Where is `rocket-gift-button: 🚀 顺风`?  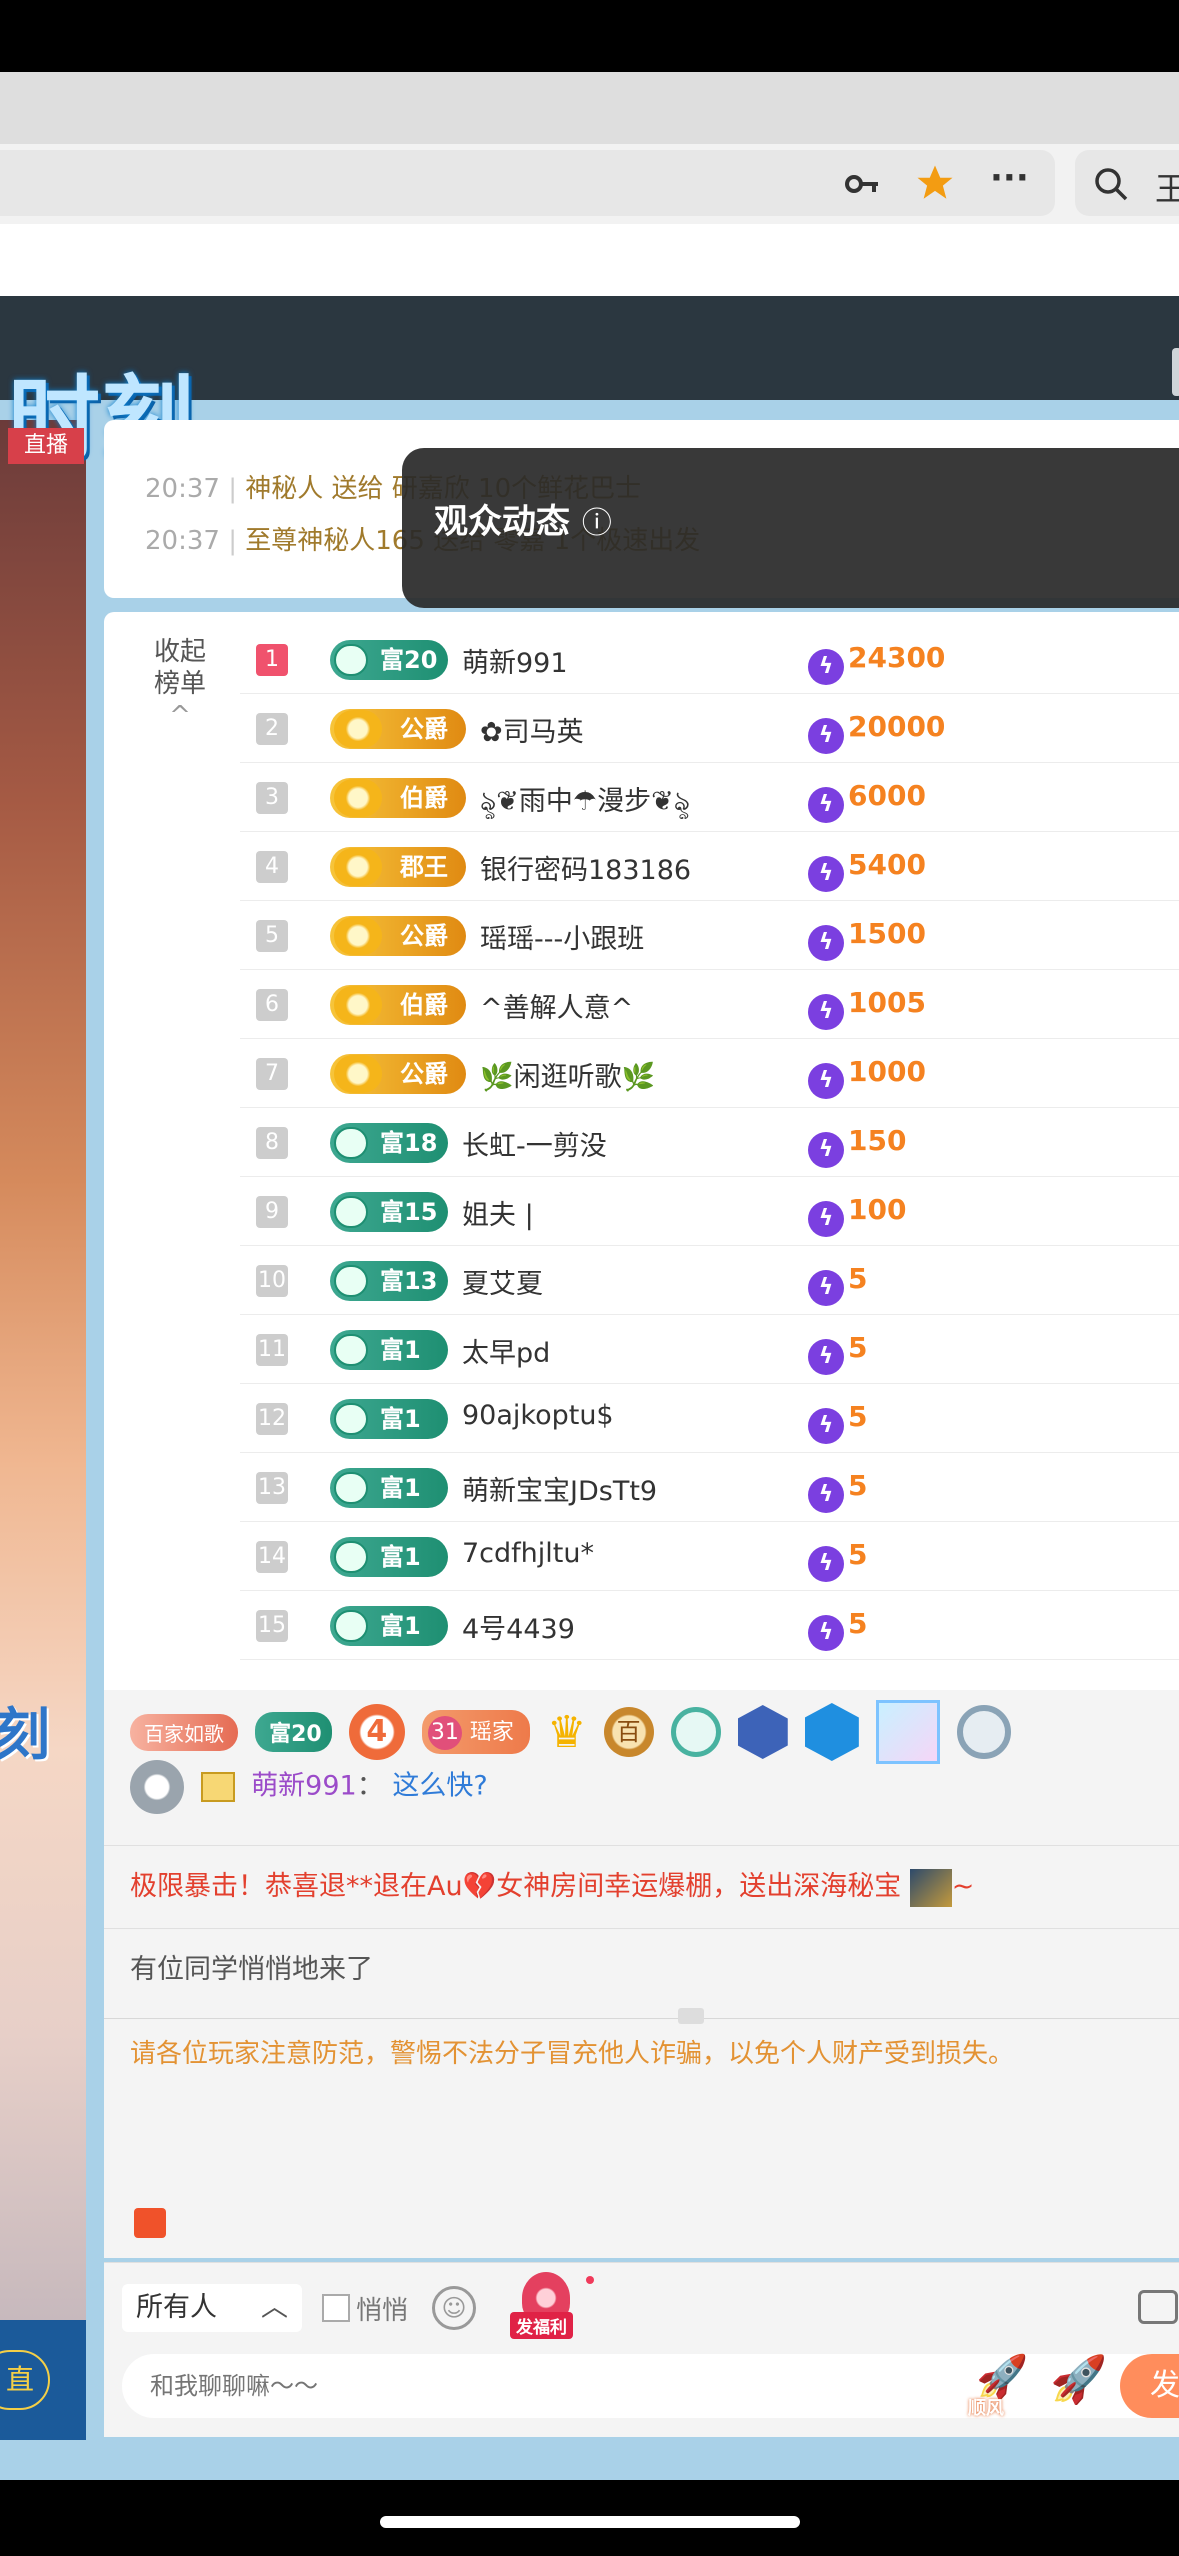 rocket-gift-button: 🚀 顺风 is located at coordinates (997, 2385).